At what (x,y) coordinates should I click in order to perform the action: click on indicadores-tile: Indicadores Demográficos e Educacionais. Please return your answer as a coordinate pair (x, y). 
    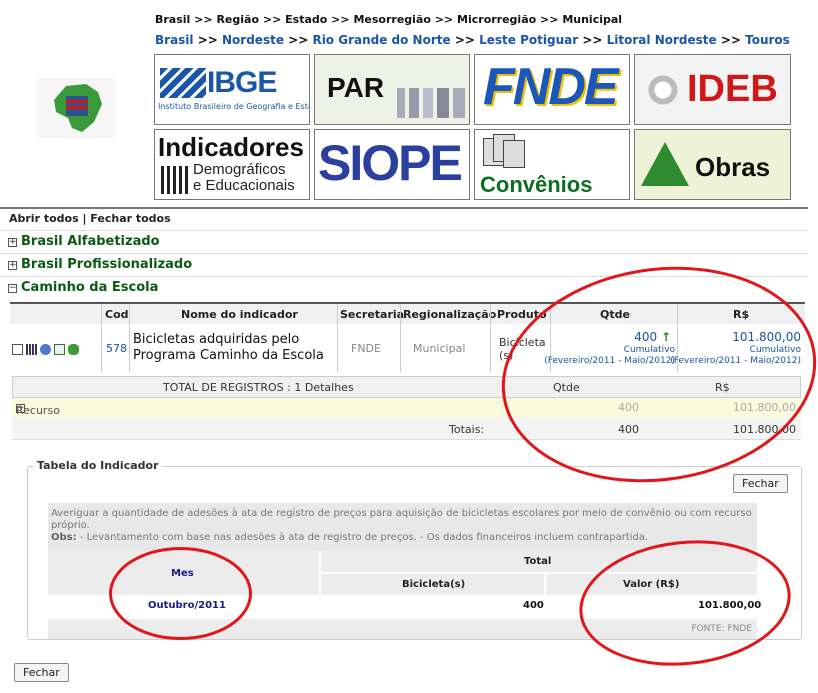
    Looking at the image, I should click on (232, 164).